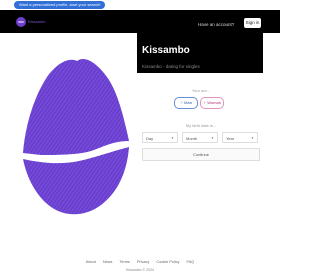  I want to click on footer-link-terms: Terms, so click(124, 262).